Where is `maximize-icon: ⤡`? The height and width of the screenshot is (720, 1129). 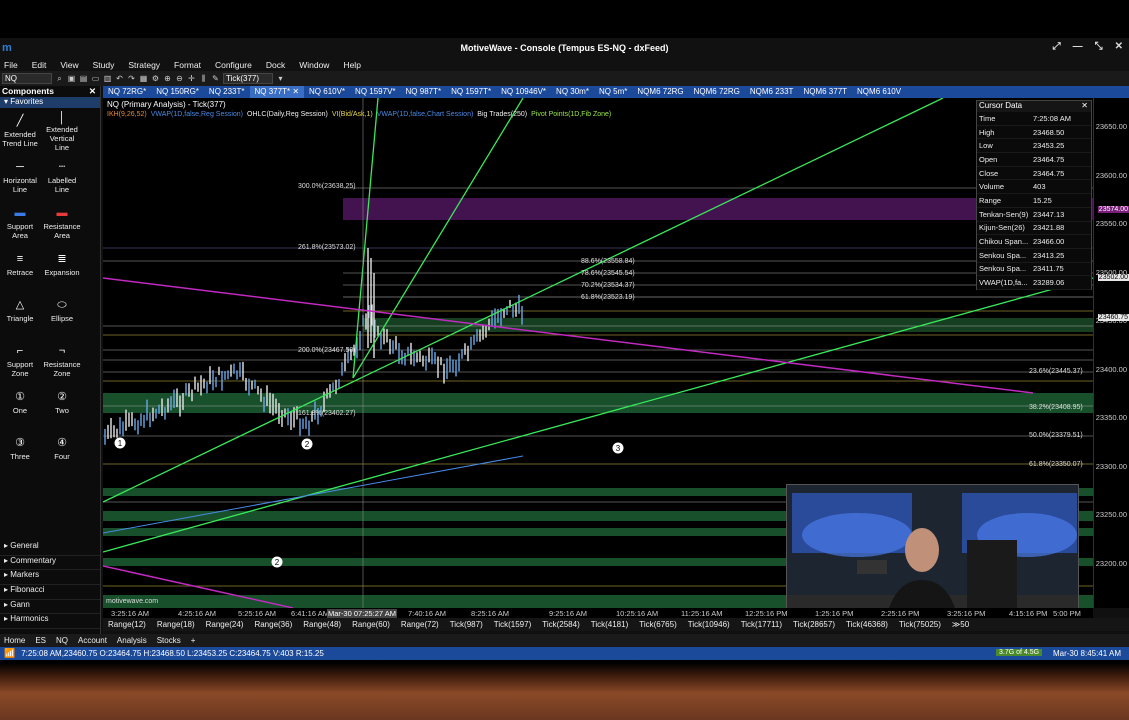
maximize-icon: ⤡ is located at coordinates (1099, 46).